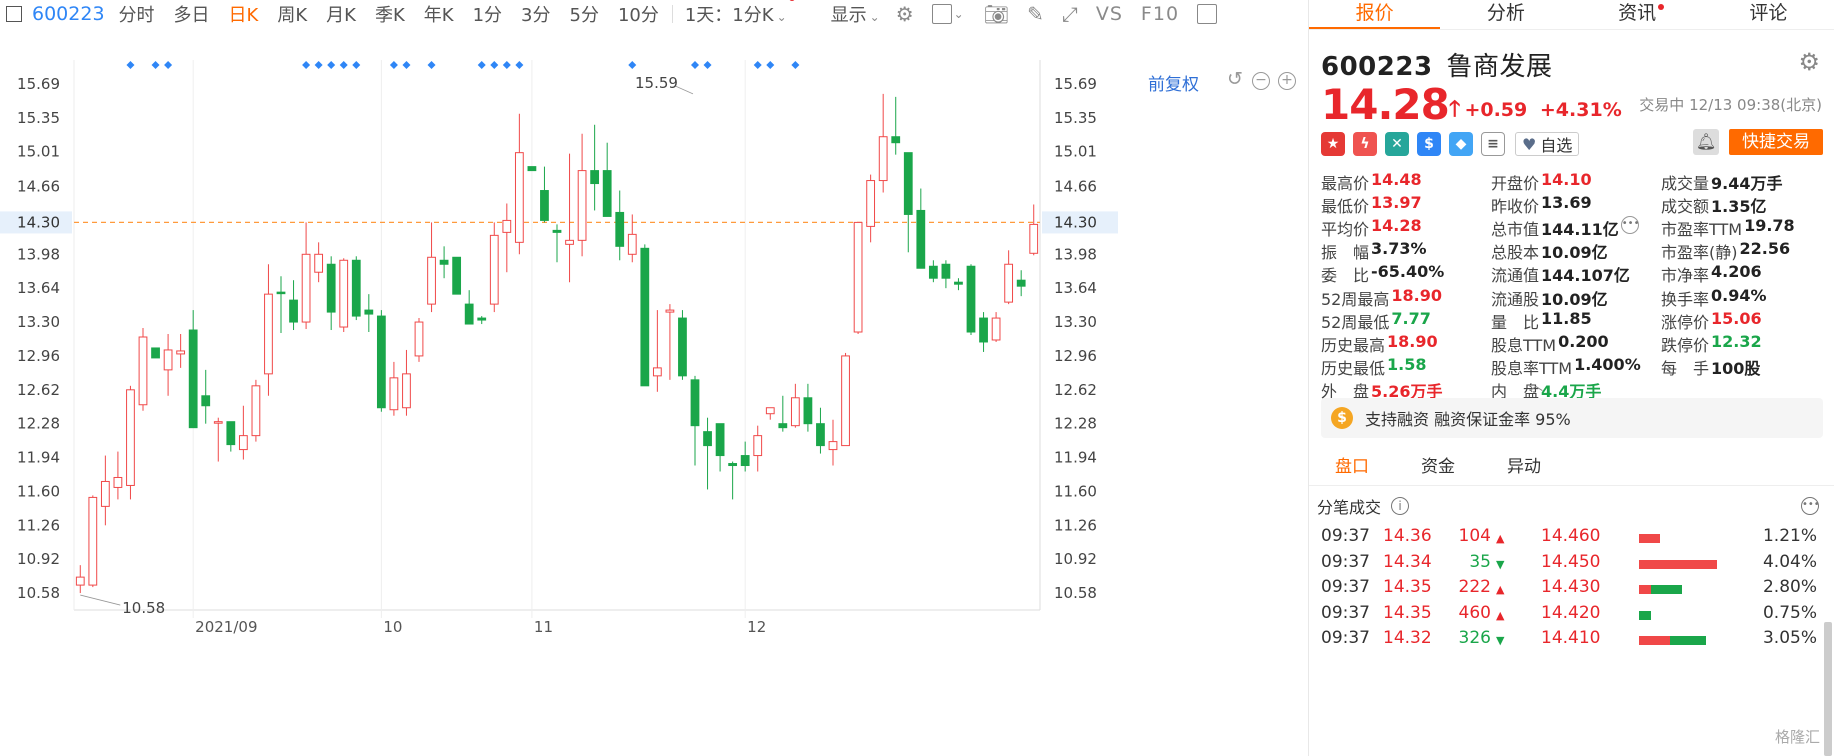 The image size is (1834, 756). Describe the element at coordinates (584, 14) in the screenshot. I see `period-tab: 5分` at that location.